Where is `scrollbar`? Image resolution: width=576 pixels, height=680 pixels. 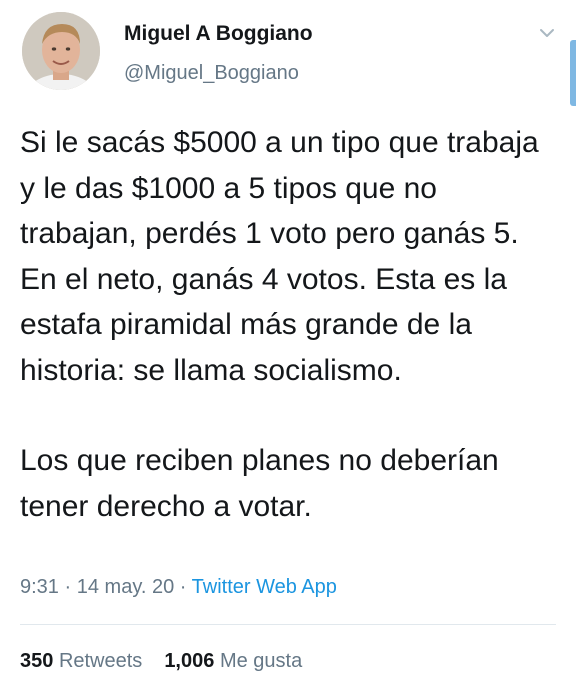 scrollbar is located at coordinates (573, 73).